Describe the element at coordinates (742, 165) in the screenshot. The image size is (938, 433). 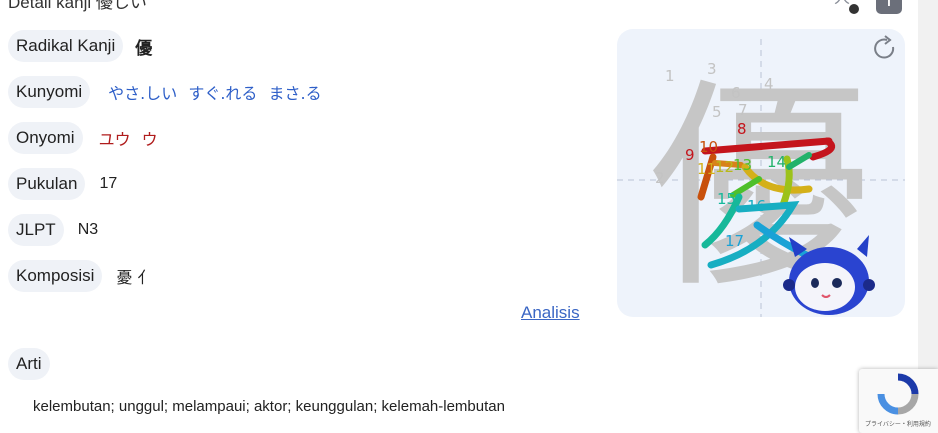
I see `stroke-number-13: 13` at that location.